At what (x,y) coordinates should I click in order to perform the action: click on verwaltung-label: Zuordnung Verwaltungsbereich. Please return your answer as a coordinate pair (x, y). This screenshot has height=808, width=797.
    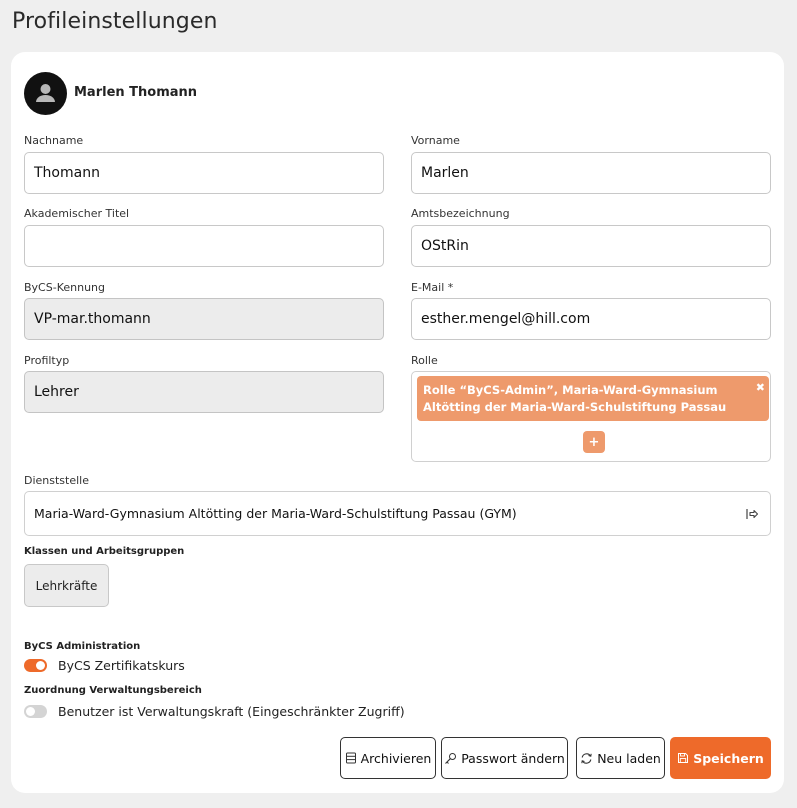
    Looking at the image, I should click on (113, 690).